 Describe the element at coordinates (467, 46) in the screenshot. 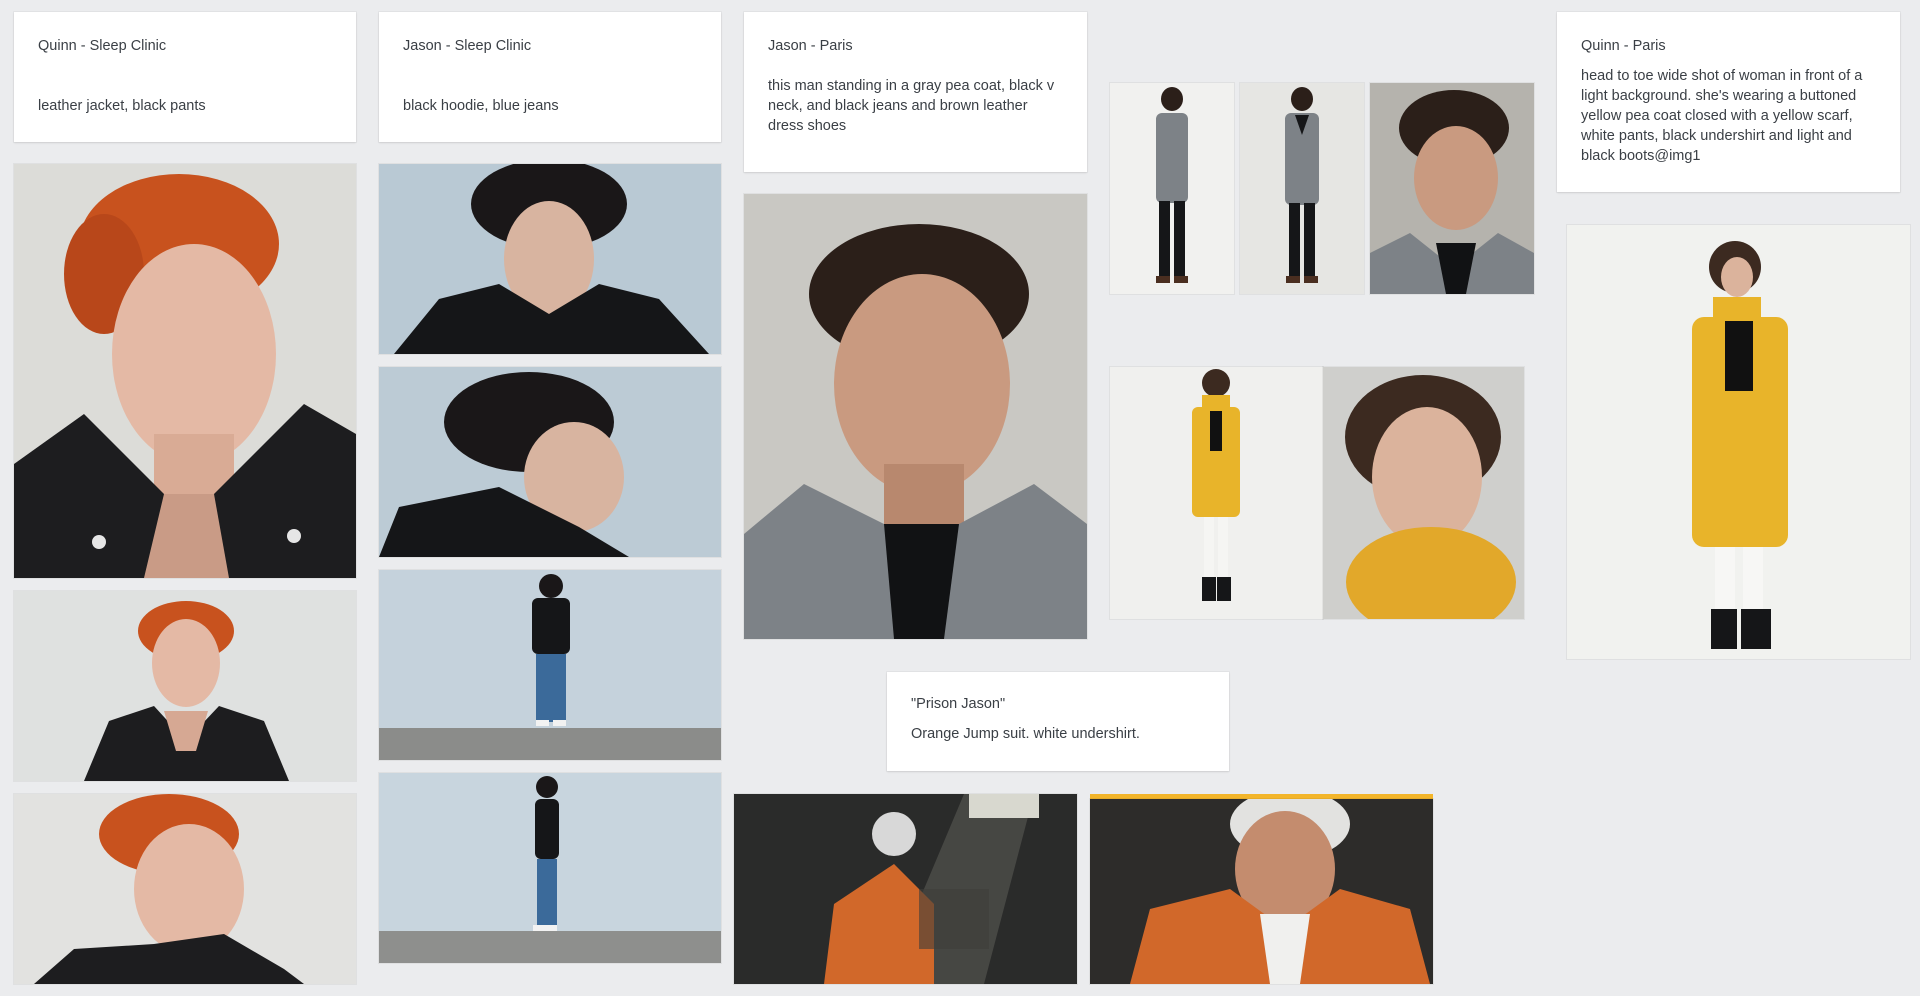

I see `note-title: Jason - Sleep Clinic` at that location.